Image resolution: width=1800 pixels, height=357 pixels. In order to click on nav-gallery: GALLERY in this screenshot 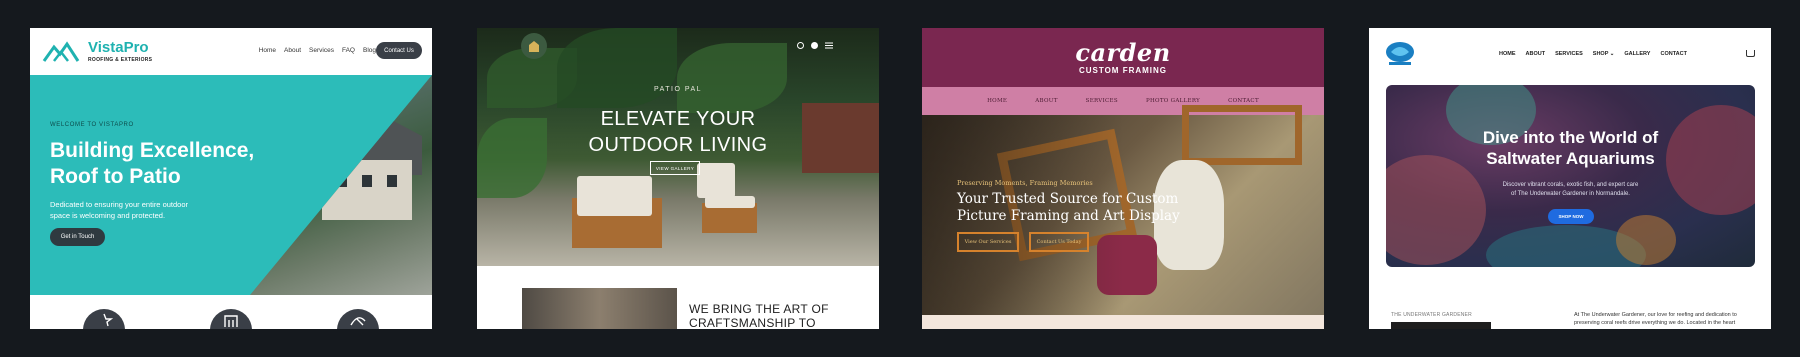, I will do `click(1637, 54)`.